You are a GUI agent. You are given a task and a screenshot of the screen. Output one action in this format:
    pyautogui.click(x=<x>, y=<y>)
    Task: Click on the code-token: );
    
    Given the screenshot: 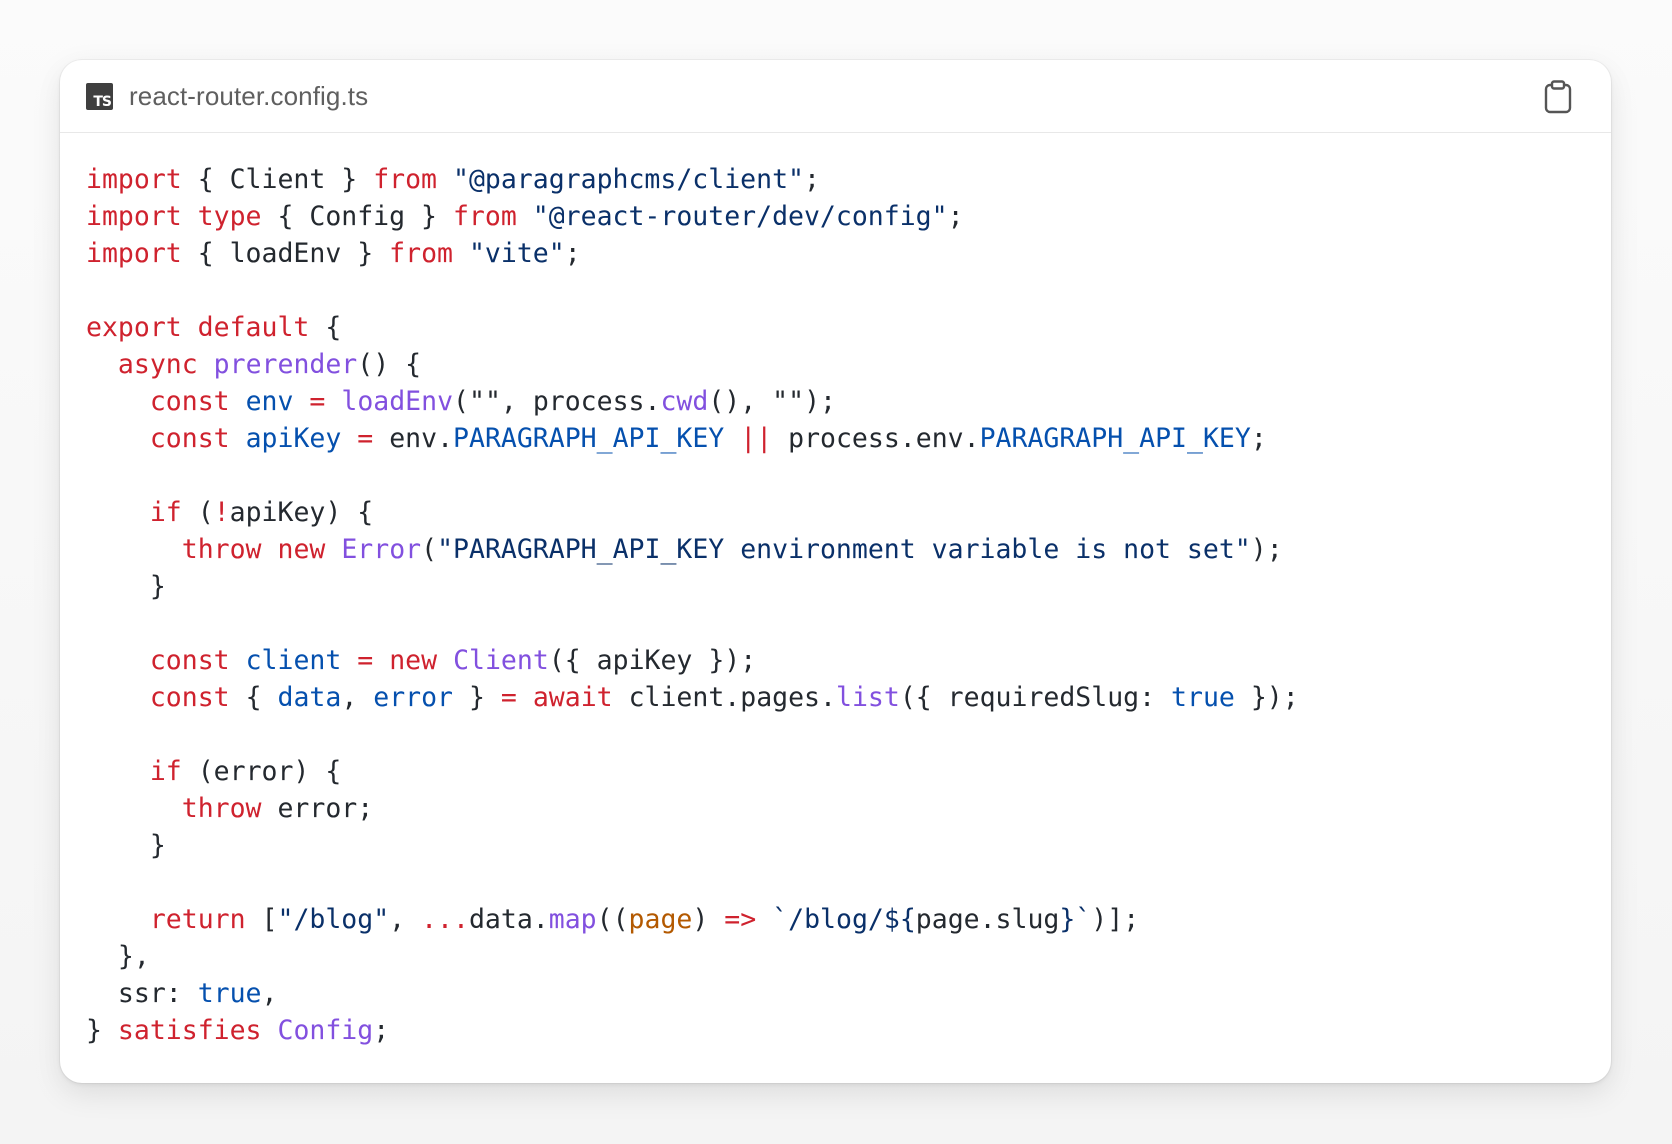 What is the action you would take?
    pyautogui.click(x=1266, y=549)
    